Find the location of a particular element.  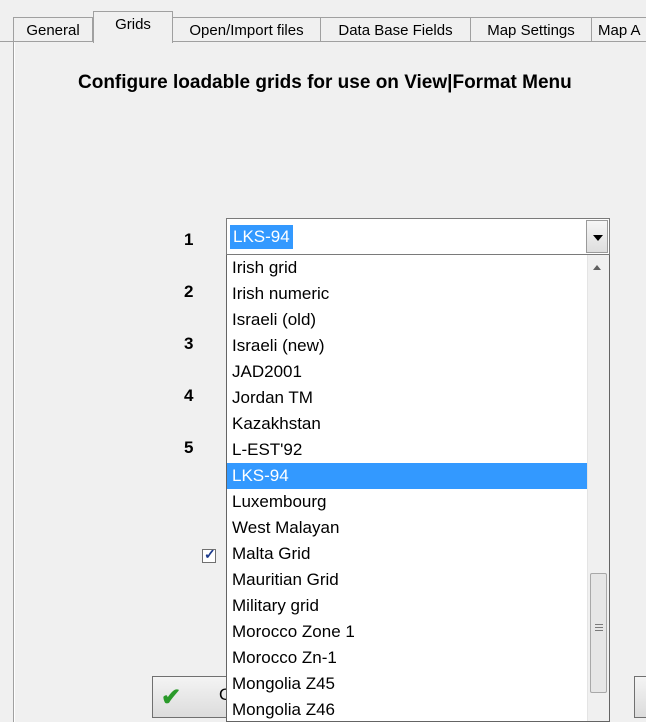

list-item-selected: LKS-94 is located at coordinates (407, 476).